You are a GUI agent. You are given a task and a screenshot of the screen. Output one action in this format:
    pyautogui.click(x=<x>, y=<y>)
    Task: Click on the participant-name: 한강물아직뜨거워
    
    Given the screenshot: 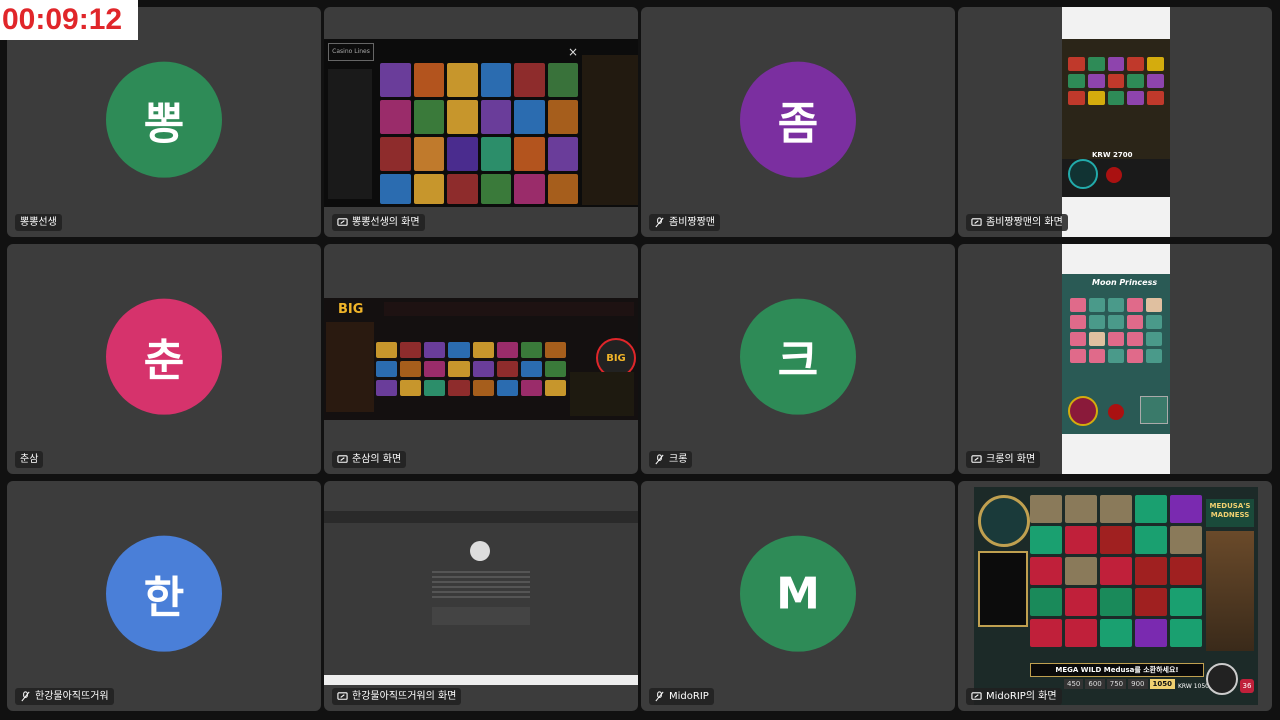 What is the action you would take?
    pyautogui.click(x=72, y=696)
    